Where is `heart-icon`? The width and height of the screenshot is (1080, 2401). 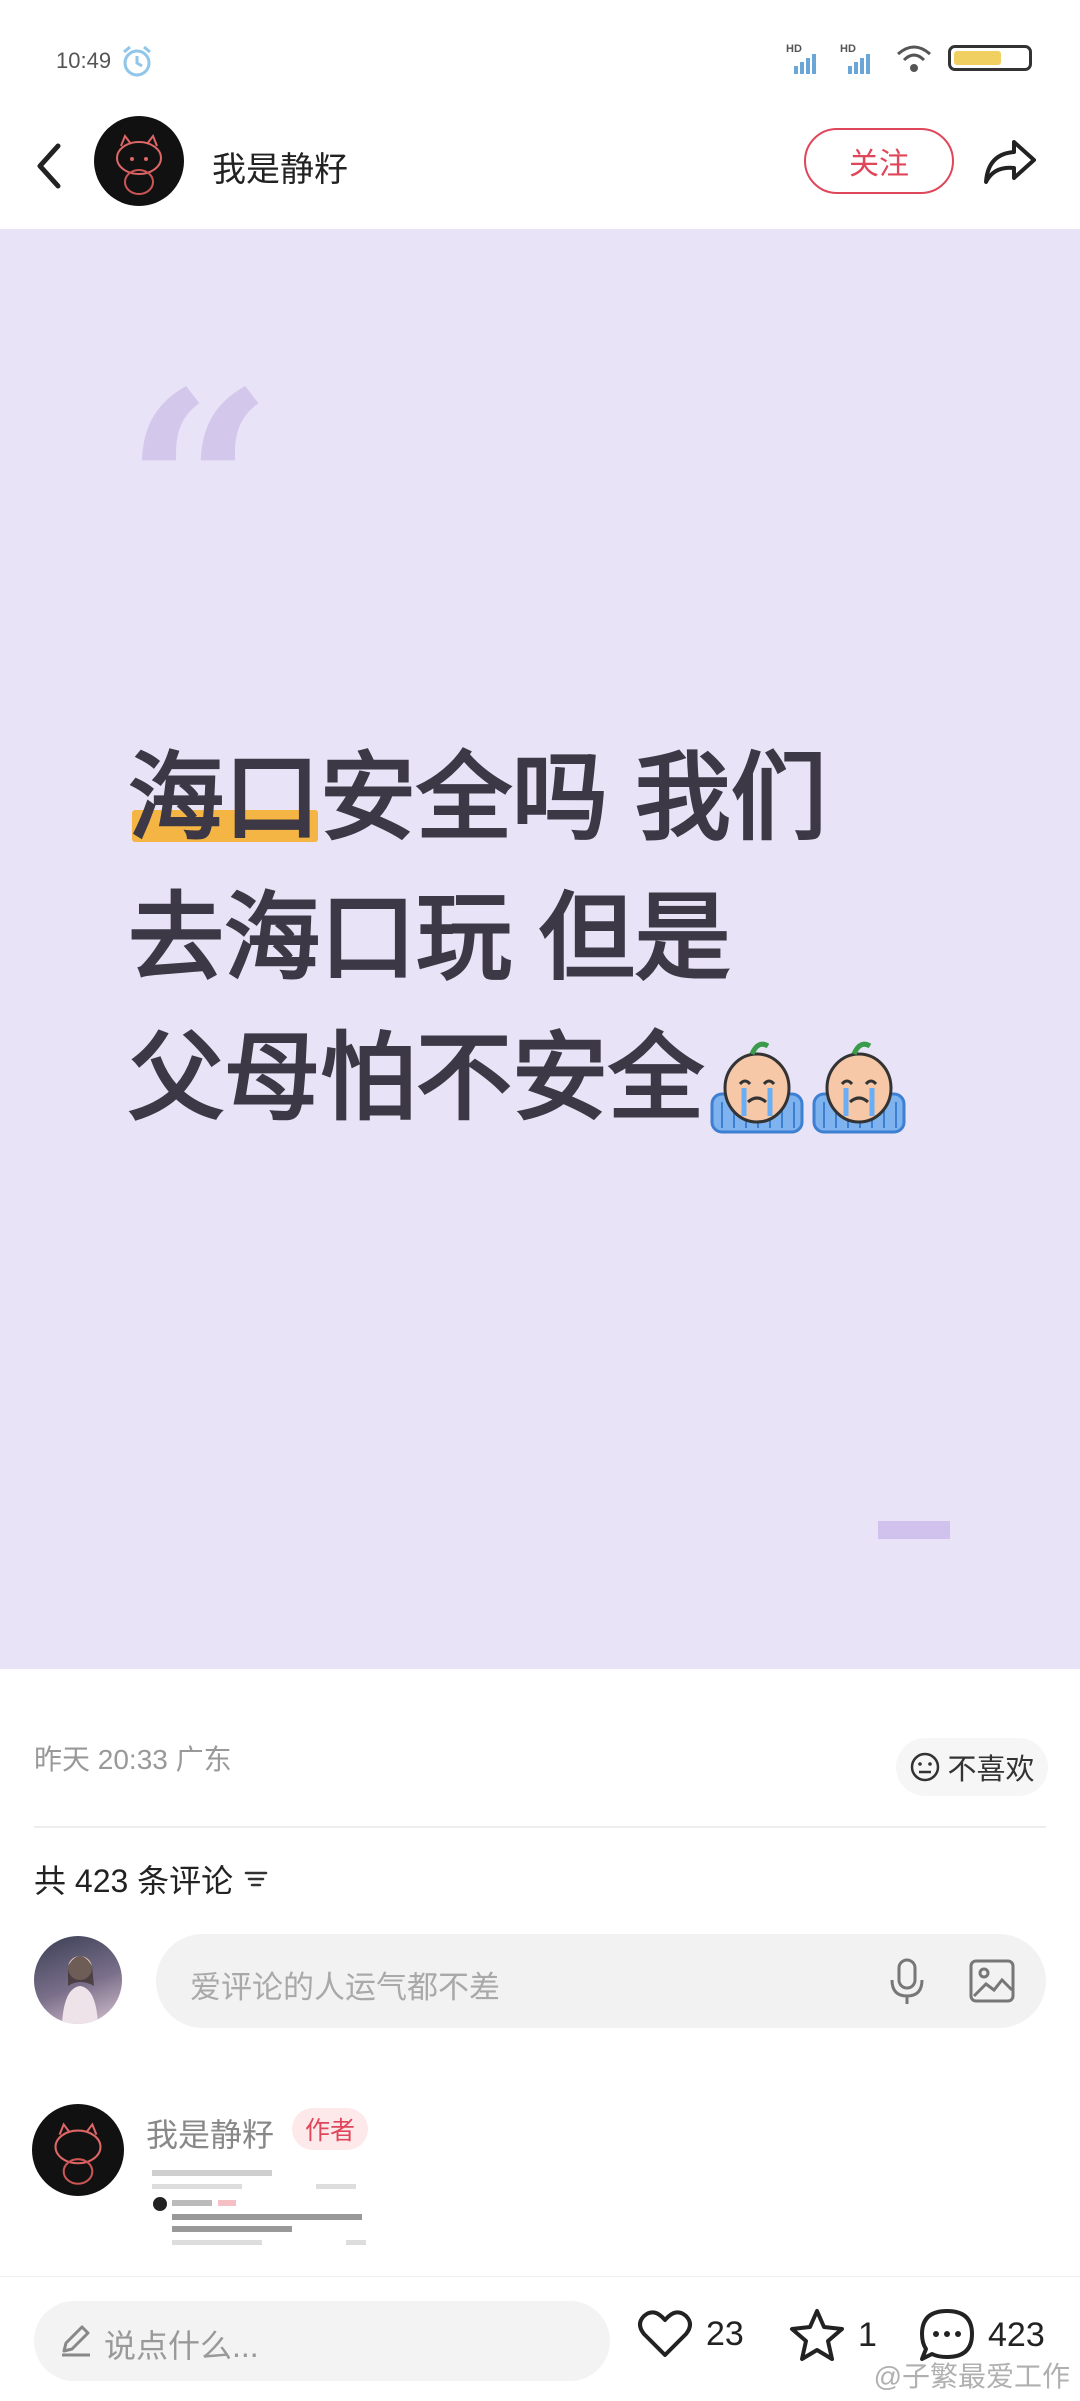 heart-icon is located at coordinates (665, 2333).